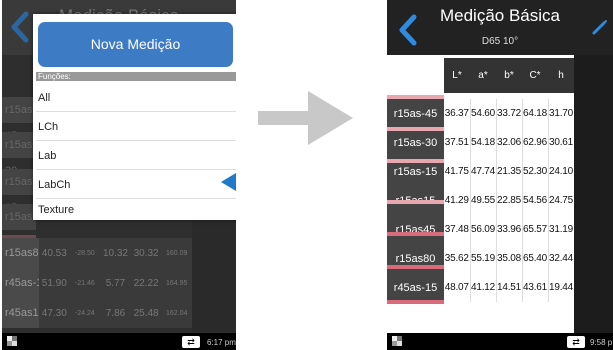 Image resolution: width=613 pixels, height=350 pixels. I want to click on value-C: 65.40, so click(535, 258).